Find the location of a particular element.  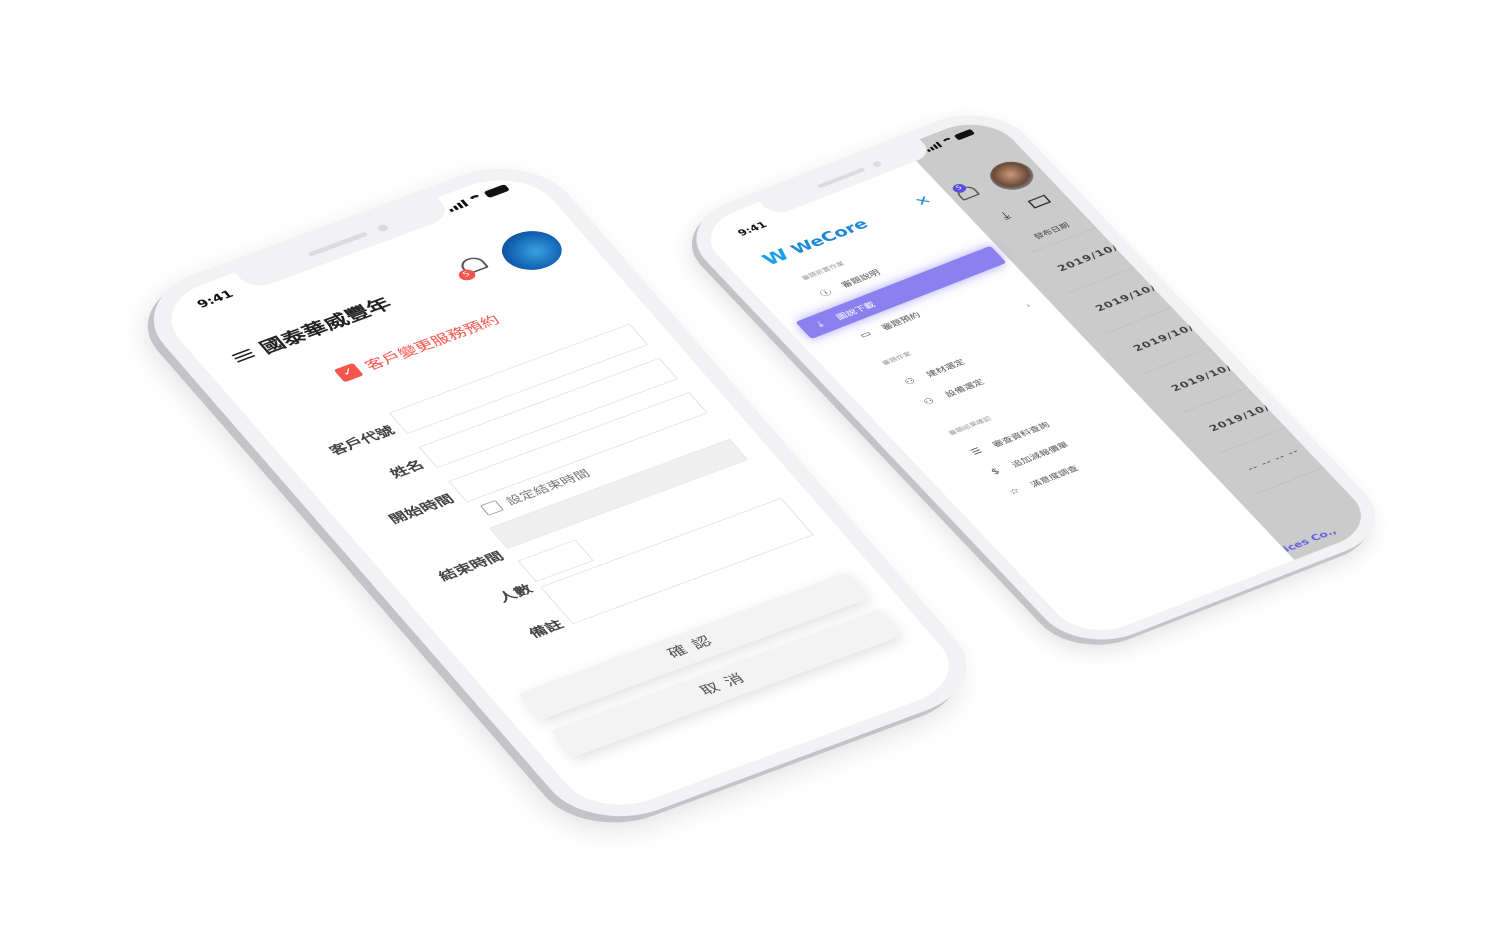

mail-icon is located at coordinates (1039, 201).